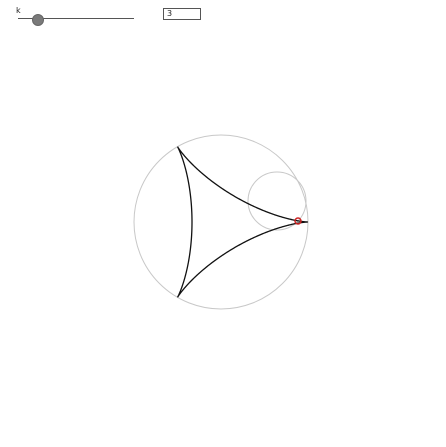 This screenshot has width=446, height=447. I want to click on deltoid-curve, so click(242, 222).